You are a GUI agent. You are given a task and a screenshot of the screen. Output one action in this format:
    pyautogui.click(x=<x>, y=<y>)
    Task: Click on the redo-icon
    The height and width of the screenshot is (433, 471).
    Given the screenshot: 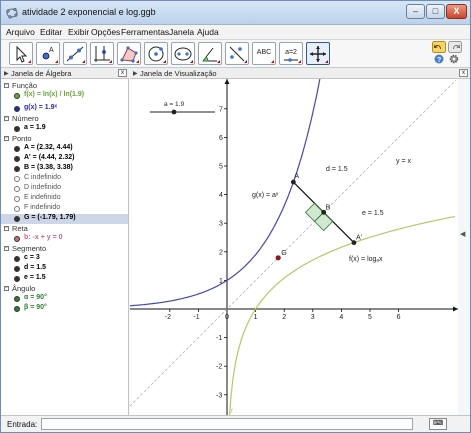 What is the action you would take?
    pyautogui.click(x=455, y=47)
    